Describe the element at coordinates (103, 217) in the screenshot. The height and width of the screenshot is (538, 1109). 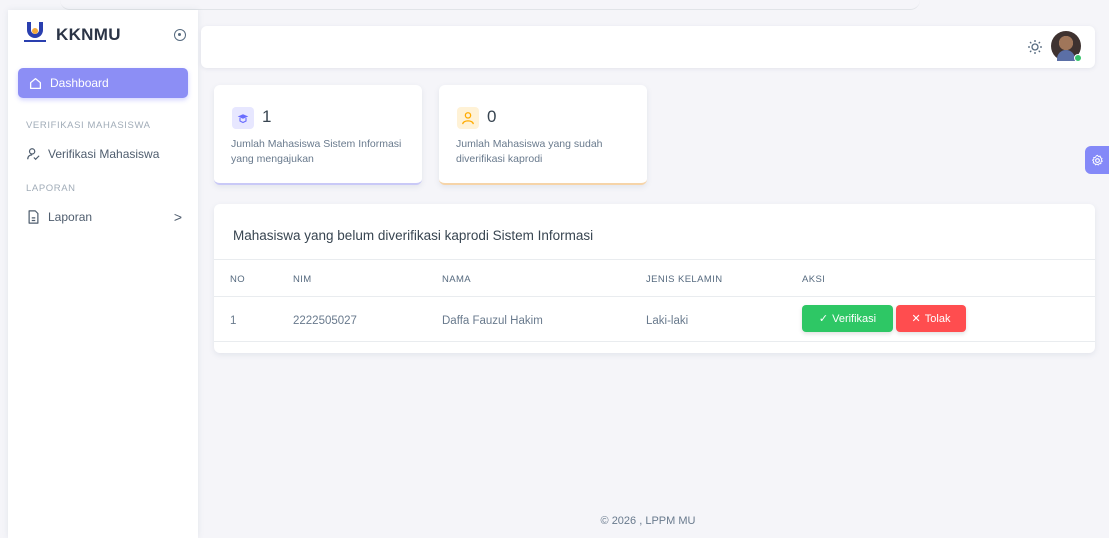
I see `sidebar-item-laporan: Laporan >` at that location.